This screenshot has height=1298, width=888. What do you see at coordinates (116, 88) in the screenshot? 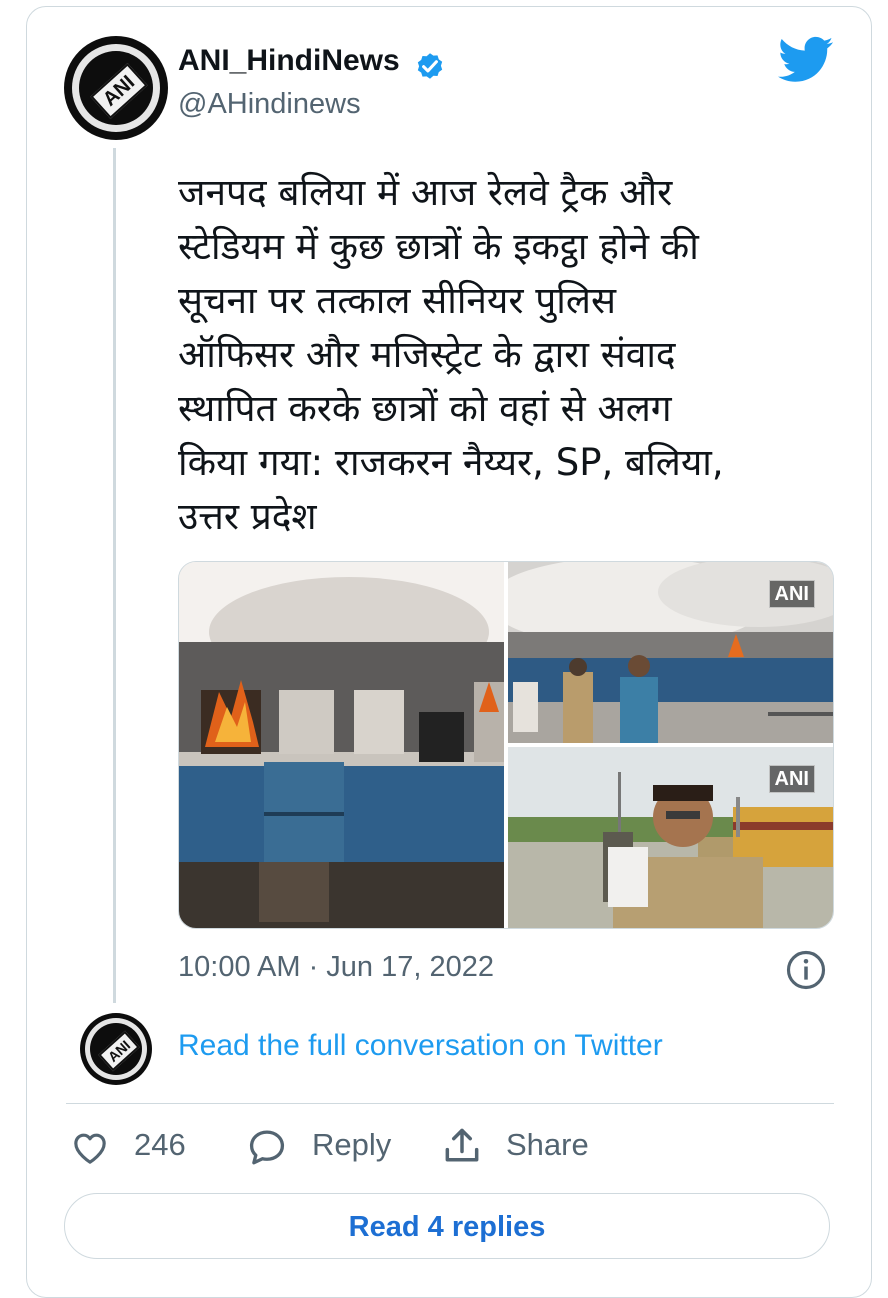
I see `avatar: ANI` at bounding box center [116, 88].